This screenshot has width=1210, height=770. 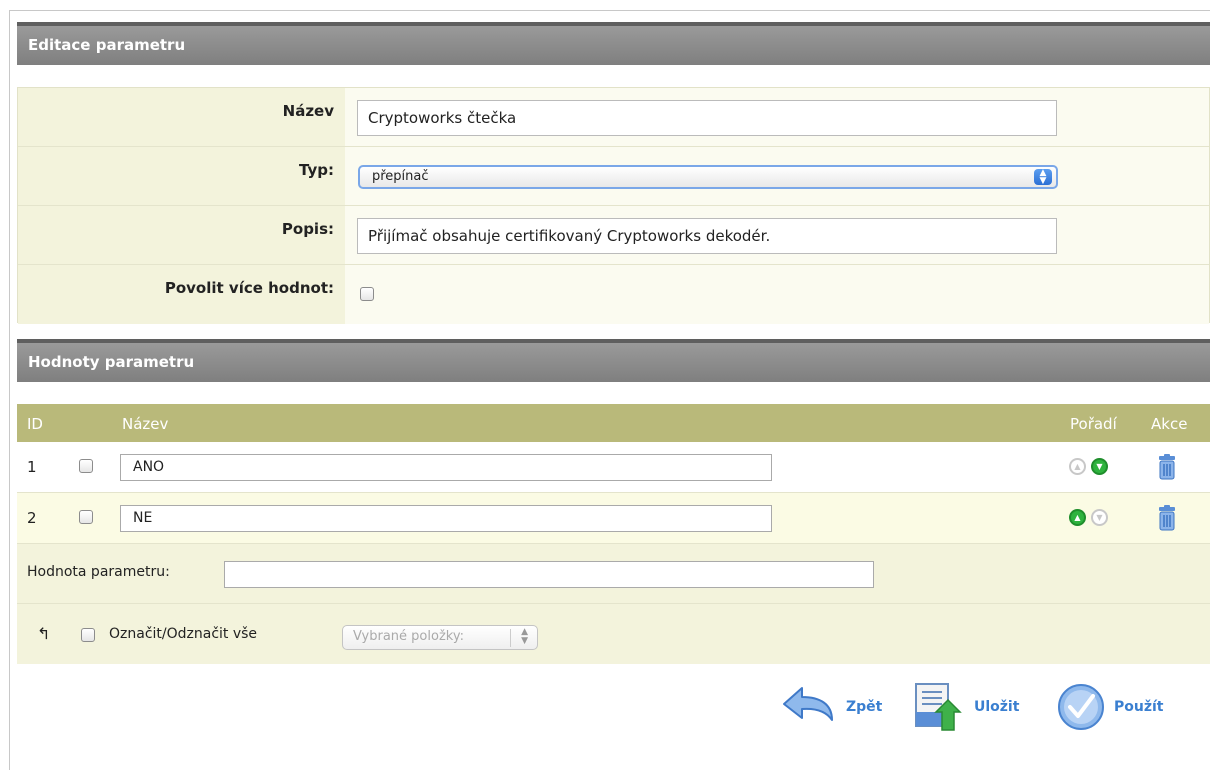 I want to click on edit-section-title: Editace parametru, so click(x=107, y=45).